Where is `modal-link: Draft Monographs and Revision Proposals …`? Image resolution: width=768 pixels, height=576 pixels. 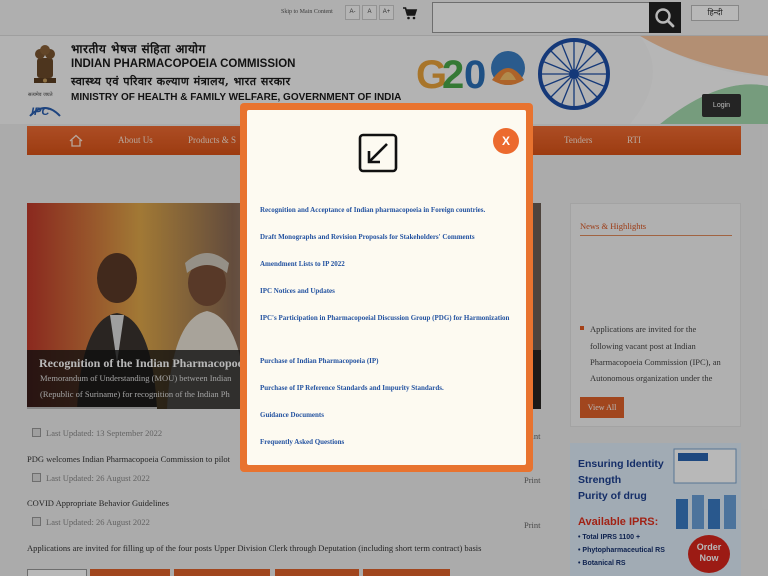 modal-link: Draft Monographs and Revision Proposals … is located at coordinates (386, 237).